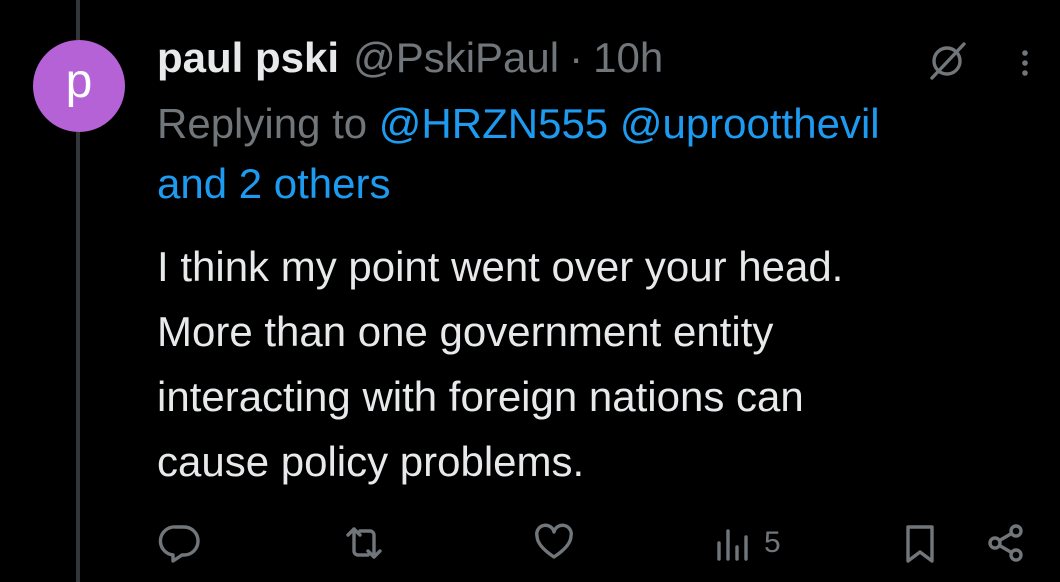 The image size is (1060, 582). I want to click on retweet-icon, so click(364, 543).